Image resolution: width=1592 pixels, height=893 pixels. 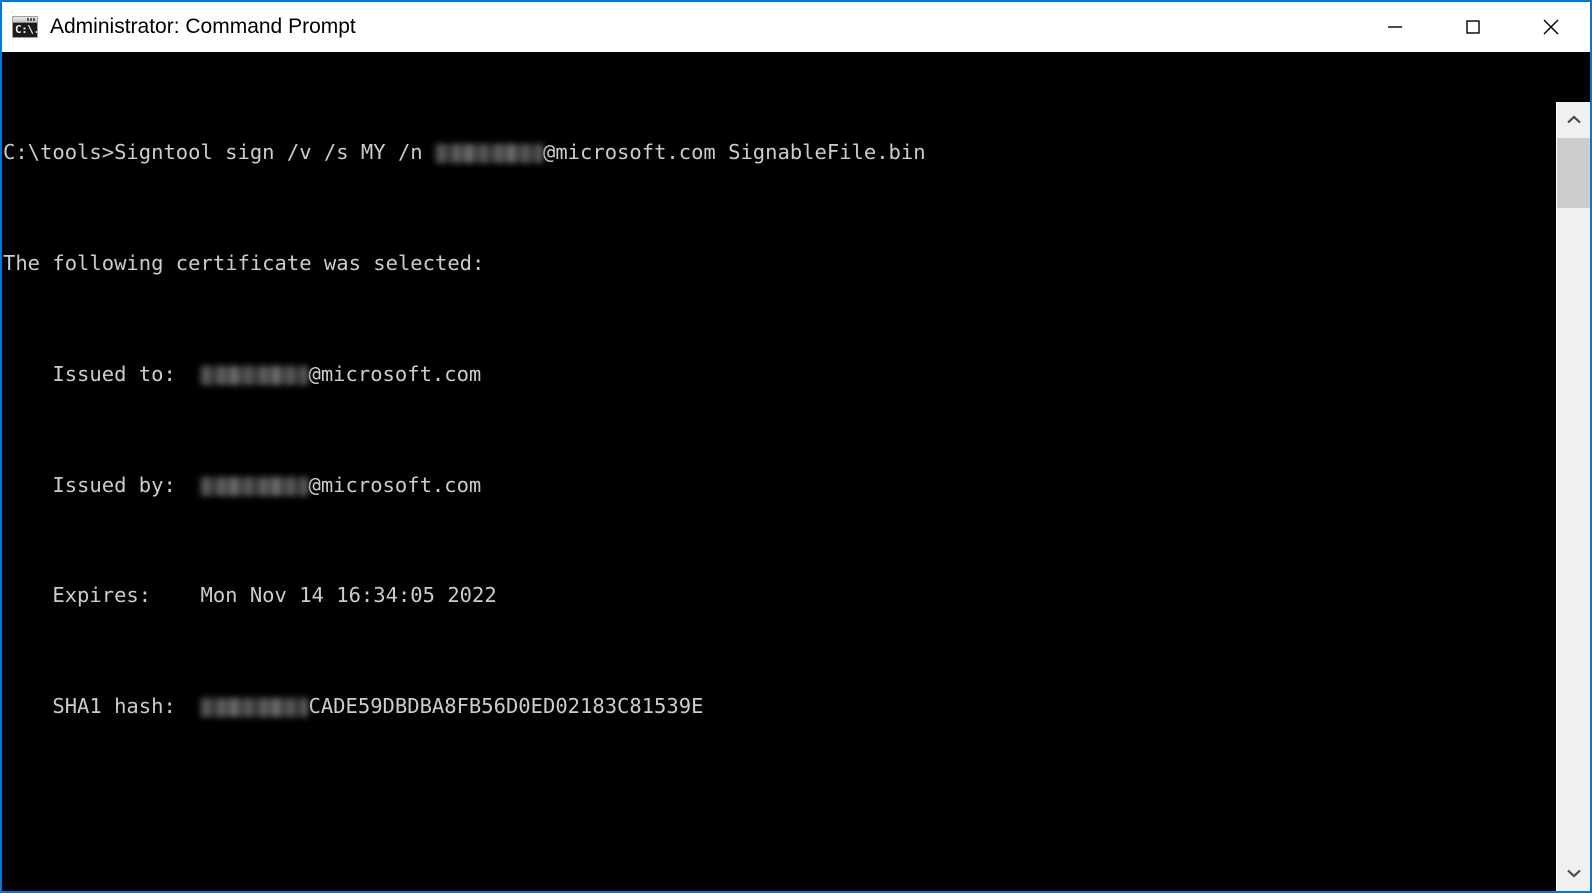 What do you see at coordinates (203, 26) in the screenshot?
I see `window-title: Administrator: Command Prompt` at bounding box center [203, 26].